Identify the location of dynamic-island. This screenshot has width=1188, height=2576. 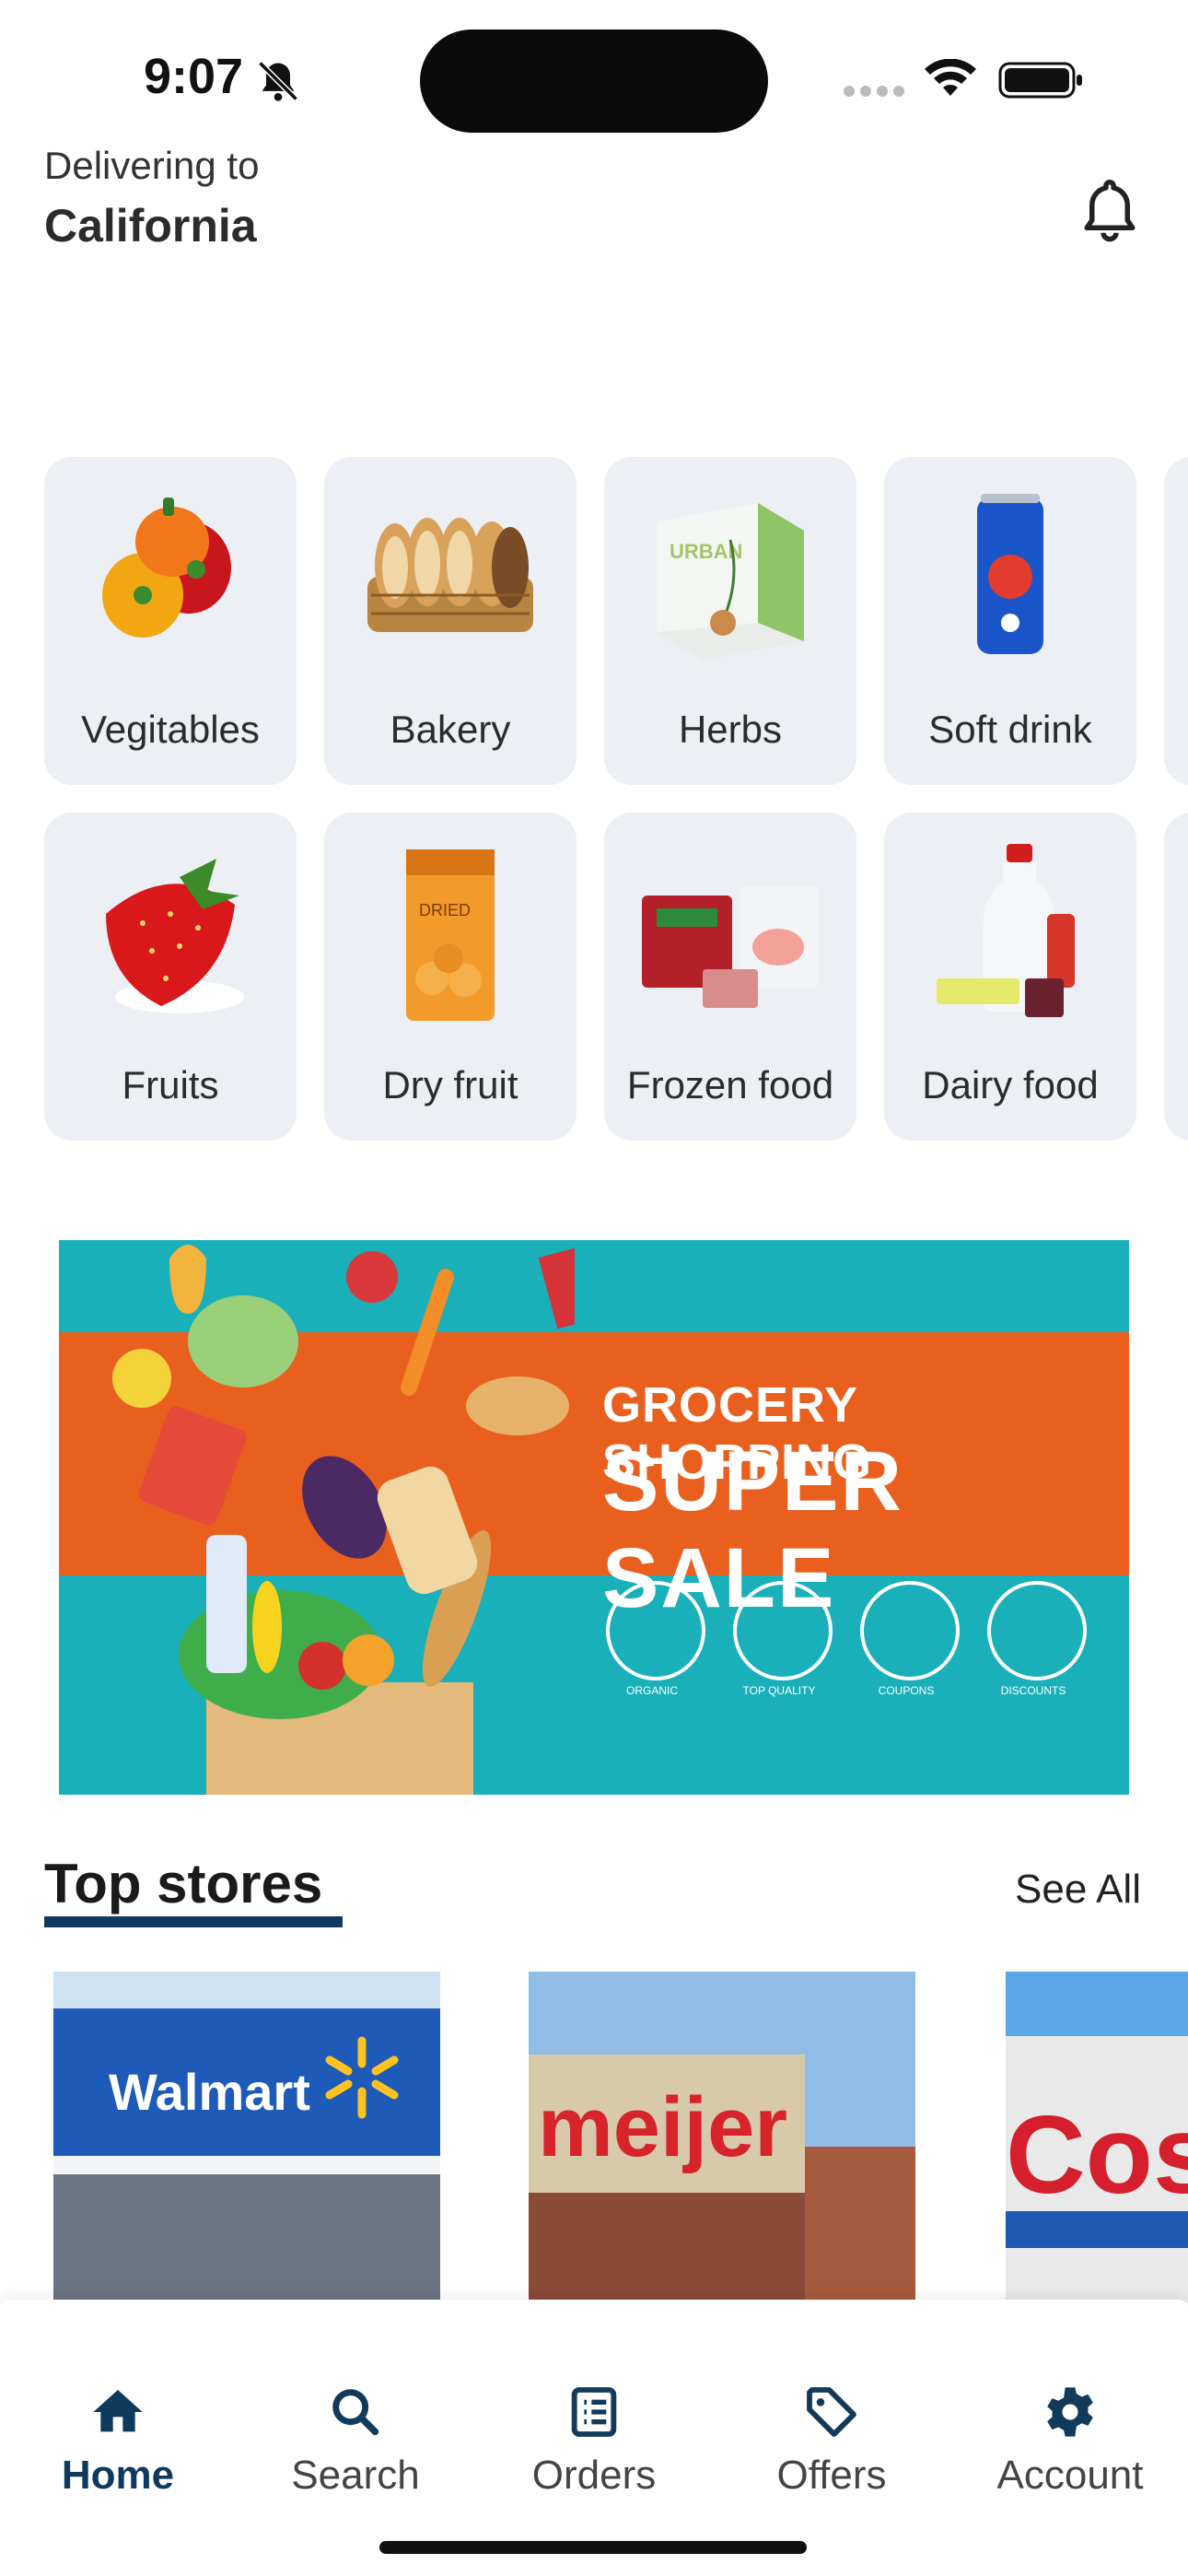
(594, 81).